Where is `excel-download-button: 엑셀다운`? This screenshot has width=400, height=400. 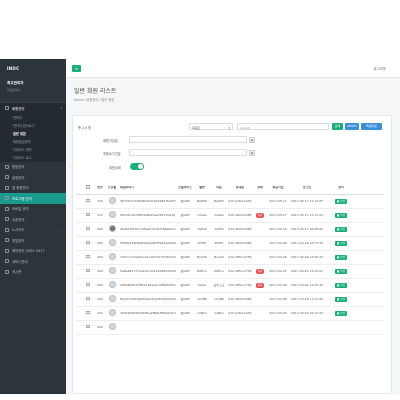
excel-download-button: 엑셀다운 is located at coordinates (371, 126).